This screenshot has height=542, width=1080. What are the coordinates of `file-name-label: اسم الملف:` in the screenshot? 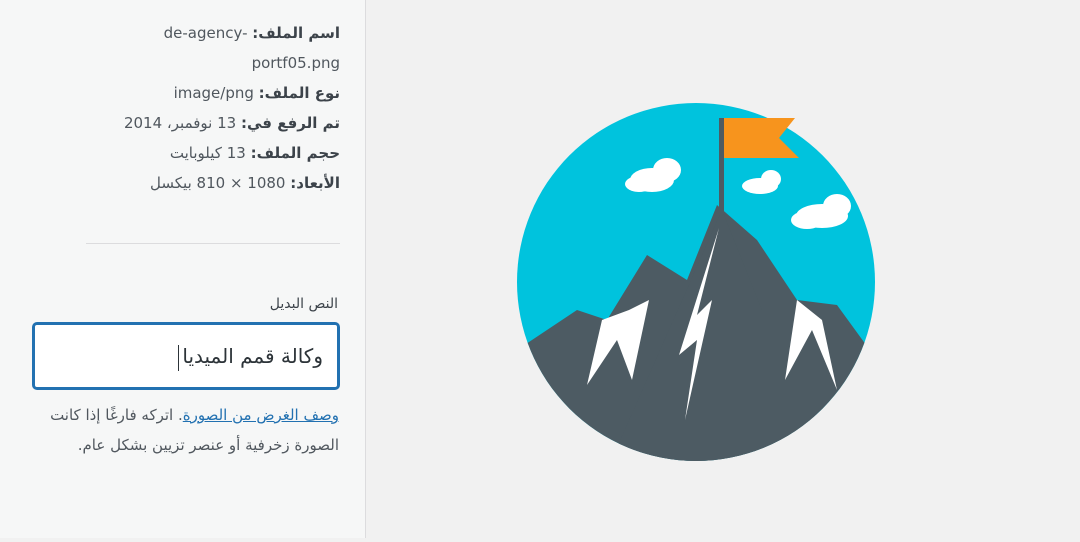 It's located at (296, 33).